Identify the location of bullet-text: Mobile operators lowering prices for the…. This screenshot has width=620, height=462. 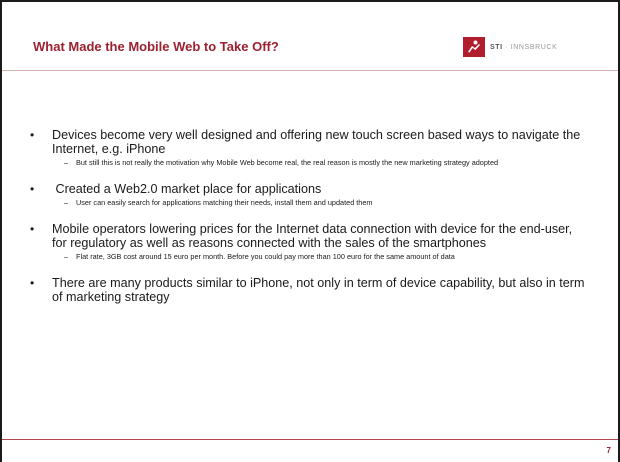
(312, 236).